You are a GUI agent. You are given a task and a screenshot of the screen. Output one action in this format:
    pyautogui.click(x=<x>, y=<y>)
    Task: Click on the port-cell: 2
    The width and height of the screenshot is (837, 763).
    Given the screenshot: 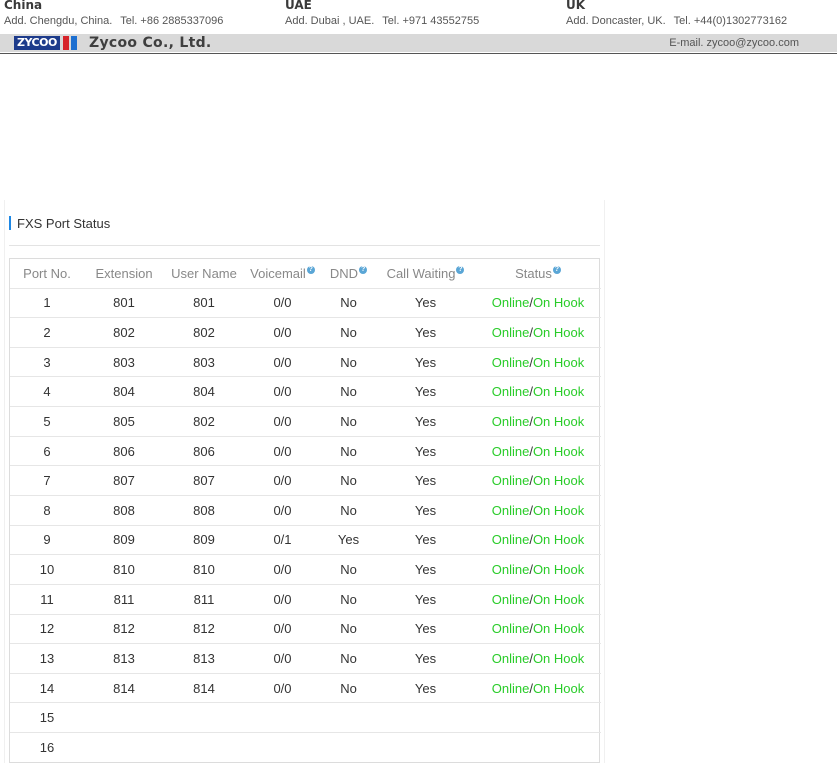 What is the action you would take?
    pyautogui.click(x=47, y=332)
    